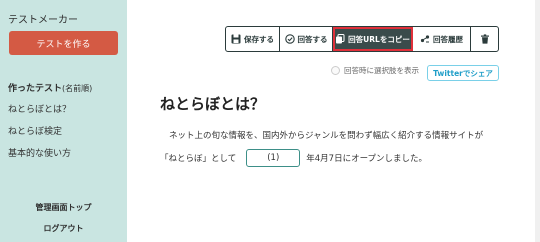 The width and height of the screenshot is (540, 242). Describe the element at coordinates (35, 130) in the screenshot. I see `sidebar-item-netorabo-kentei: ねとらぼ検定` at that location.